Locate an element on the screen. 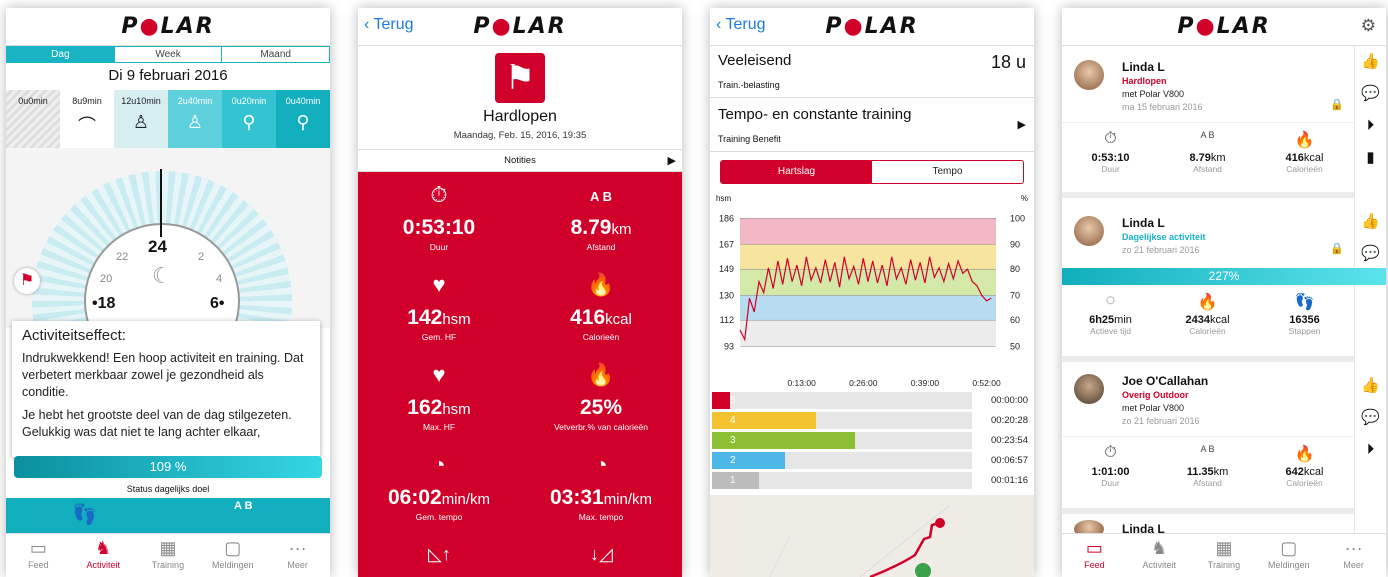 The height and width of the screenshot is (577, 1388). y-left-tick: 149 is located at coordinates (726, 269).